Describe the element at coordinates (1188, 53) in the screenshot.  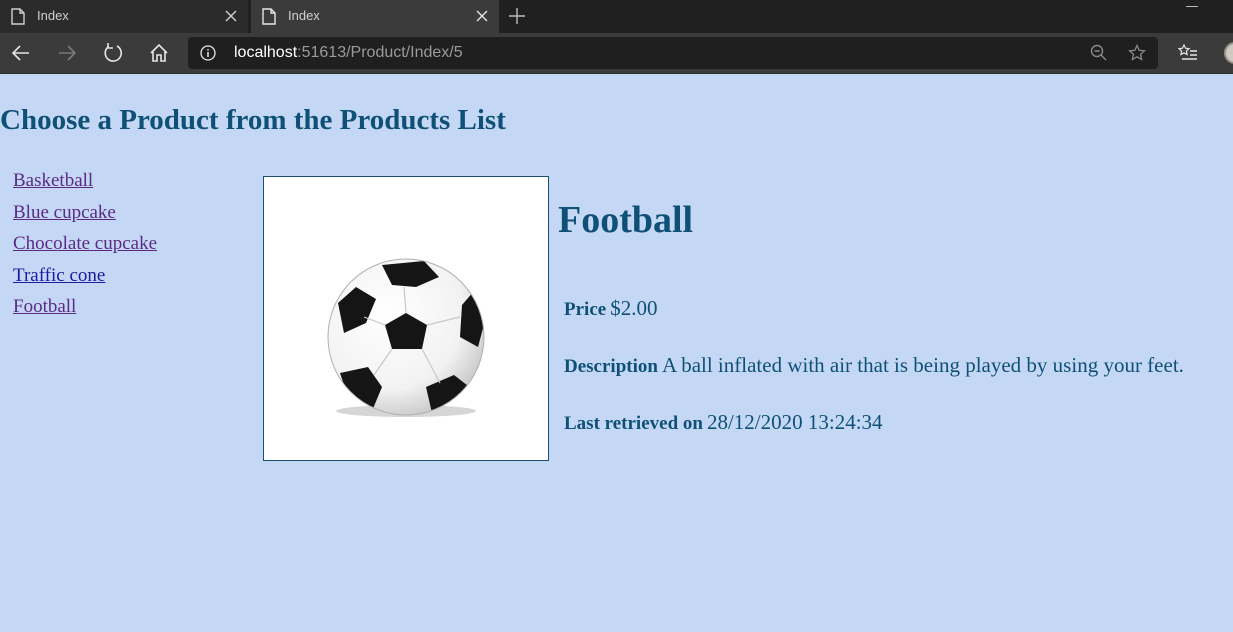
I see `favorites-icon` at that location.